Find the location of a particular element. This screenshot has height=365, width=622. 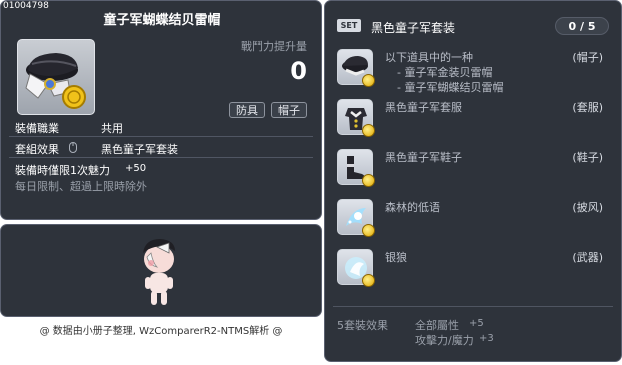

piece-option: - 童子军蝴蝶结贝雷帽 is located at coordinates (450, 87).